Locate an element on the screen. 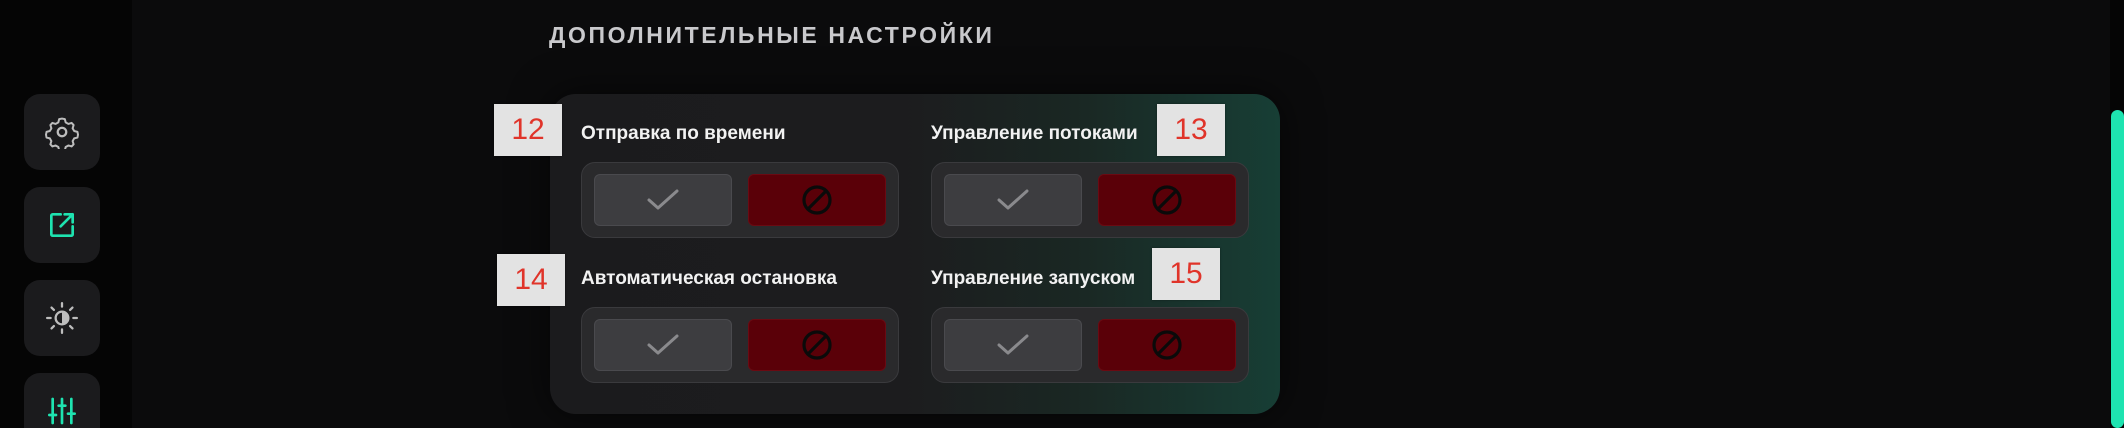  section-title: ДОПОЛНИТЕЛЬНЫЕ НАСТРОЙКИ is located at coordinates (772, 35).